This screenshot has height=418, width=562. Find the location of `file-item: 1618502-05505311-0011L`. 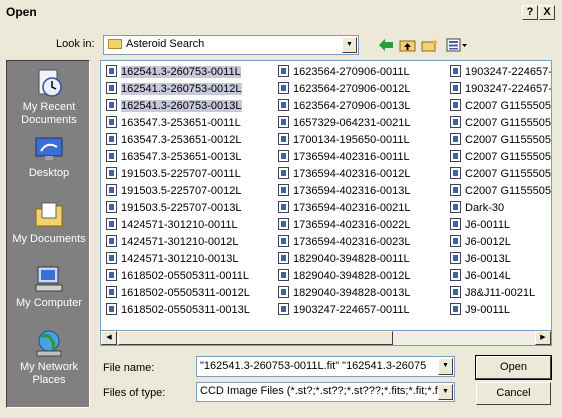

file-item: 1618502-05505311-0011L is located at coordinates (177, 276).